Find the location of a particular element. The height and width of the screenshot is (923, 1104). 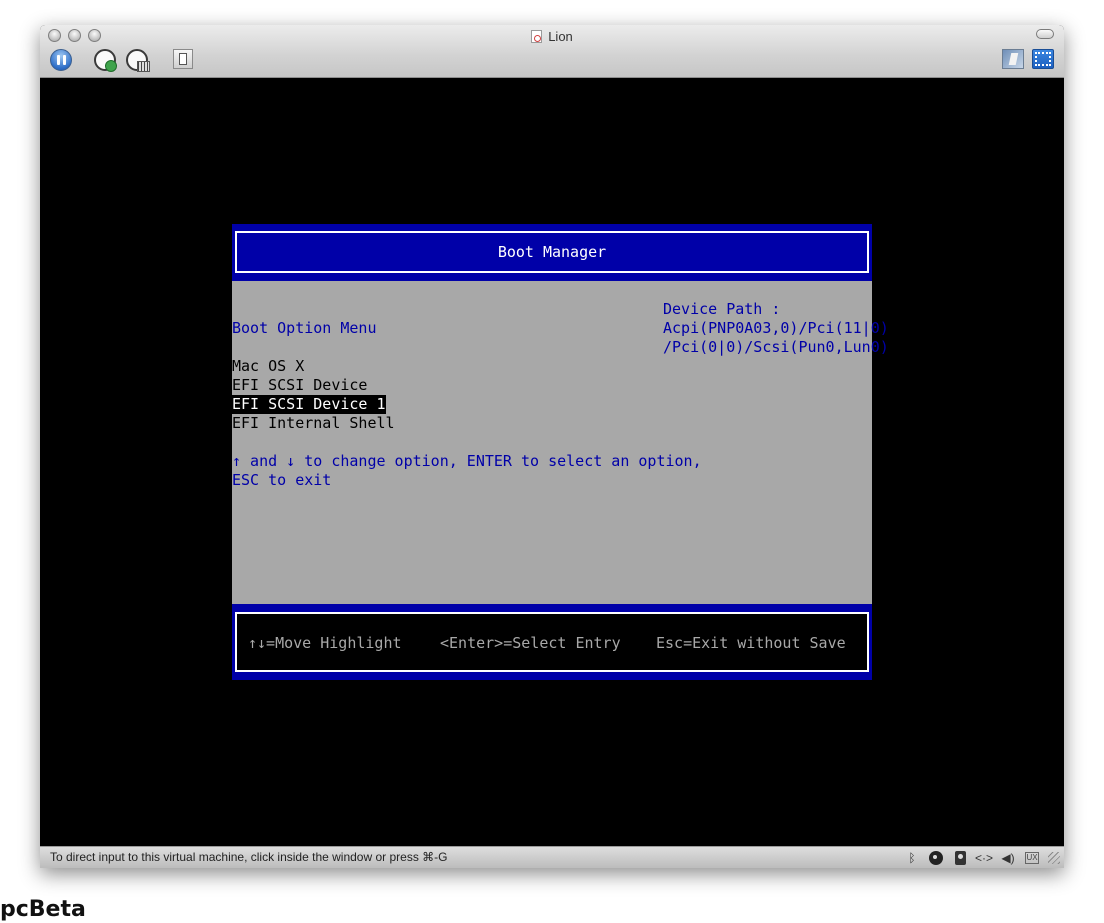

watermark: pcBeta is located at coordinates (43, 909).